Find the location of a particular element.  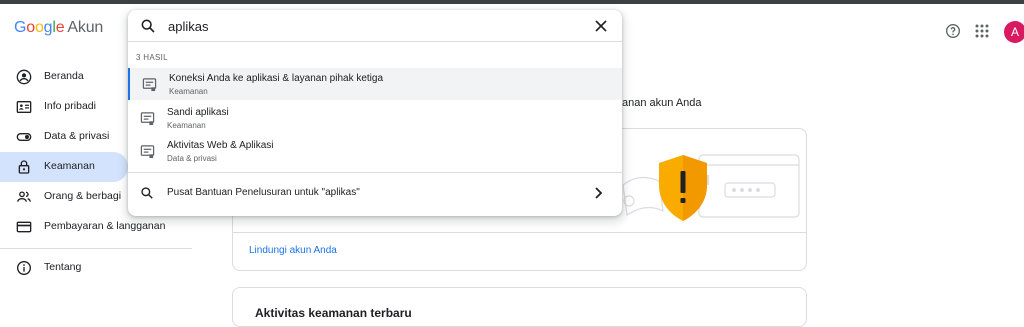

sidebar-item-label: Tentang is located at coordinates (63, 267).